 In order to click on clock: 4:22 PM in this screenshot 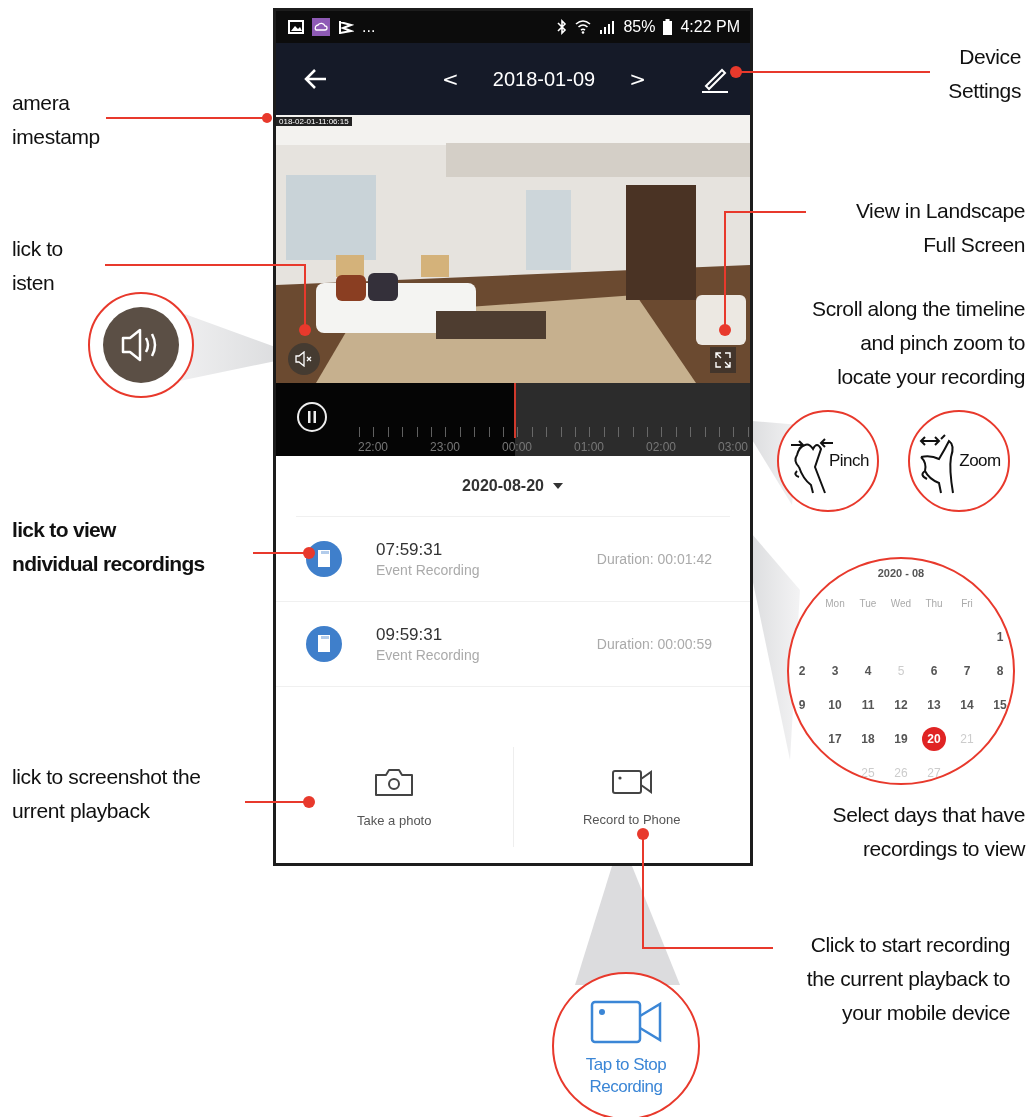, I will do `click(710, 27)`.